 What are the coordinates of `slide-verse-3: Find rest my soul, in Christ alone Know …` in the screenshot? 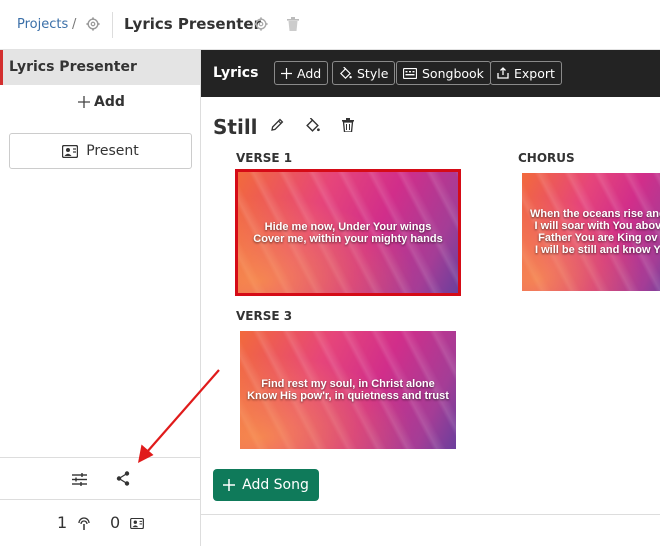 It's located at (348, 390).